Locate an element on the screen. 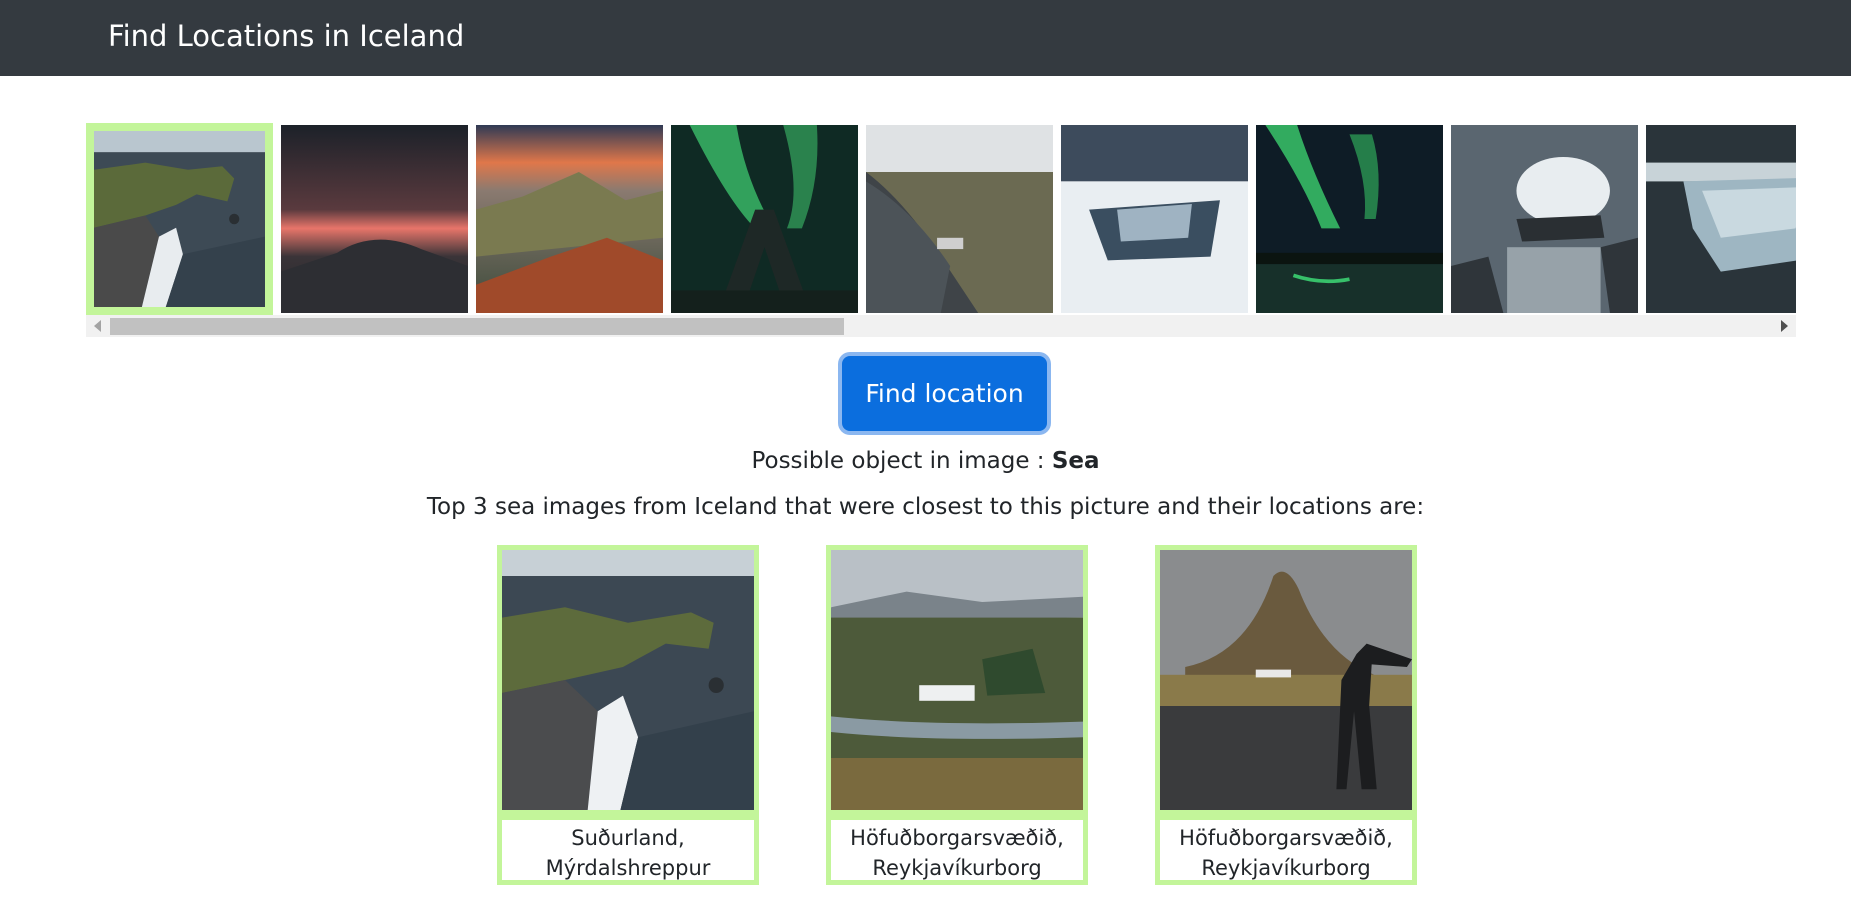 The height and width of the screenshot is (901, 1851). top-navbar: Find Locations in Iceland is located at coordinates (925, 38).